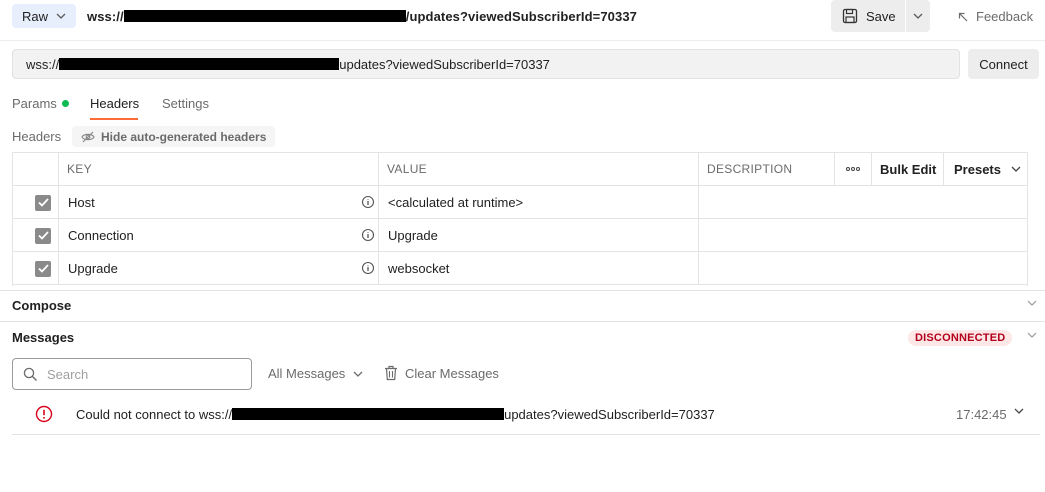 This screenshot has width=1045, height=492. I want to click on value-text: <calculated at runtime>, so click(456, 202).